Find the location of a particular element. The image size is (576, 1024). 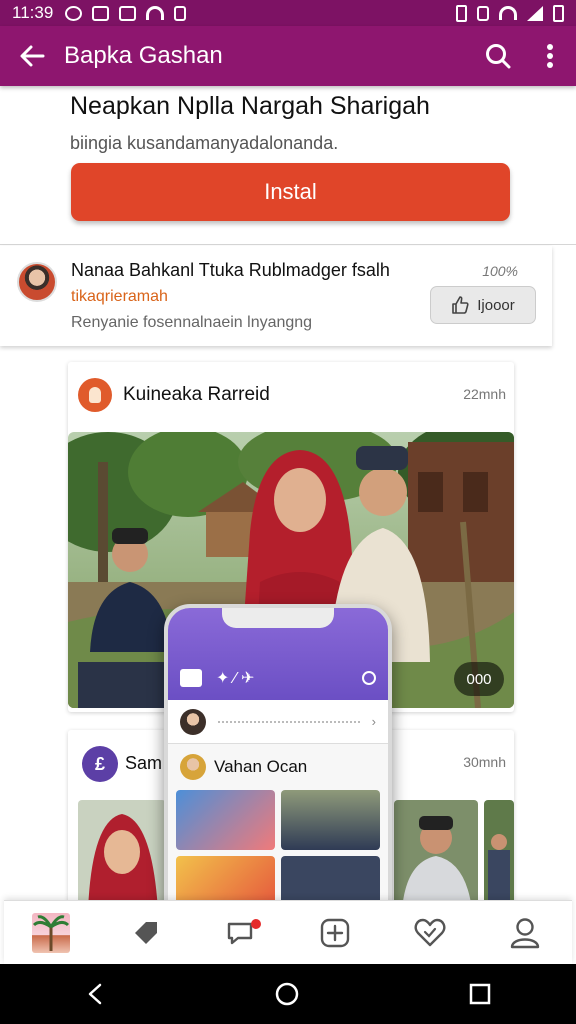

install-button: Instal is located at coordinates (290, 192).